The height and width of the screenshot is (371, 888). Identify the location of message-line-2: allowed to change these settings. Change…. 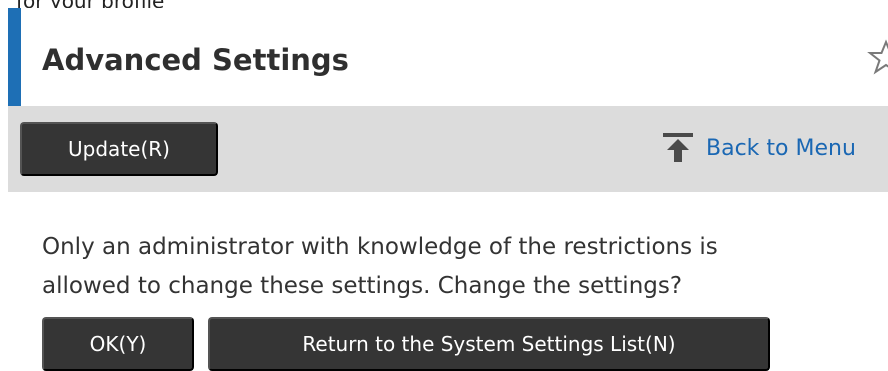
(362, 286).